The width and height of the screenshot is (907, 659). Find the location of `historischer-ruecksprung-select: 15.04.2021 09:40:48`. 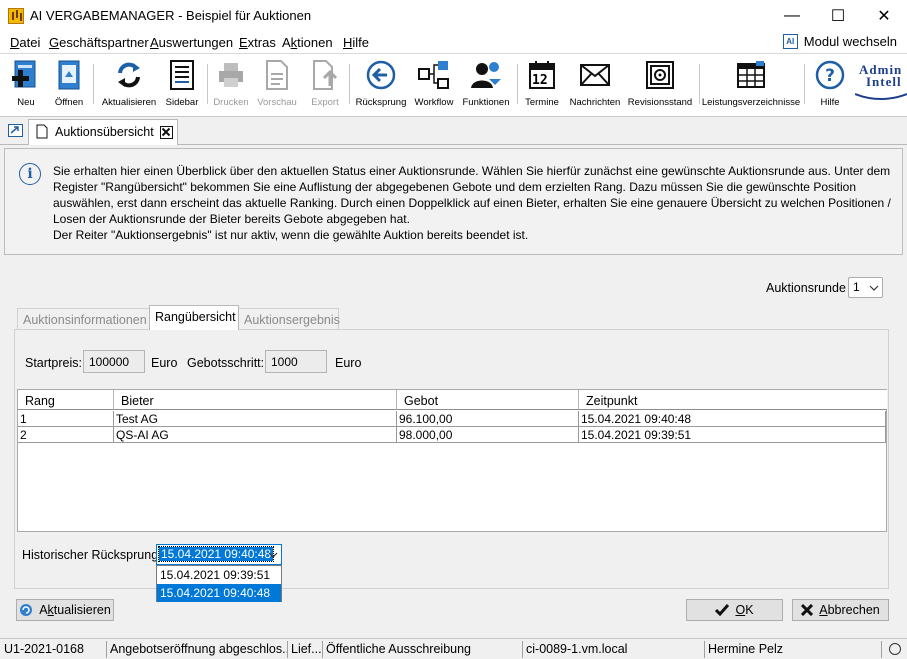

historischer-ruecksprung-select: 15.04.2021 09:40:48 is located at coordinates (219, 554).